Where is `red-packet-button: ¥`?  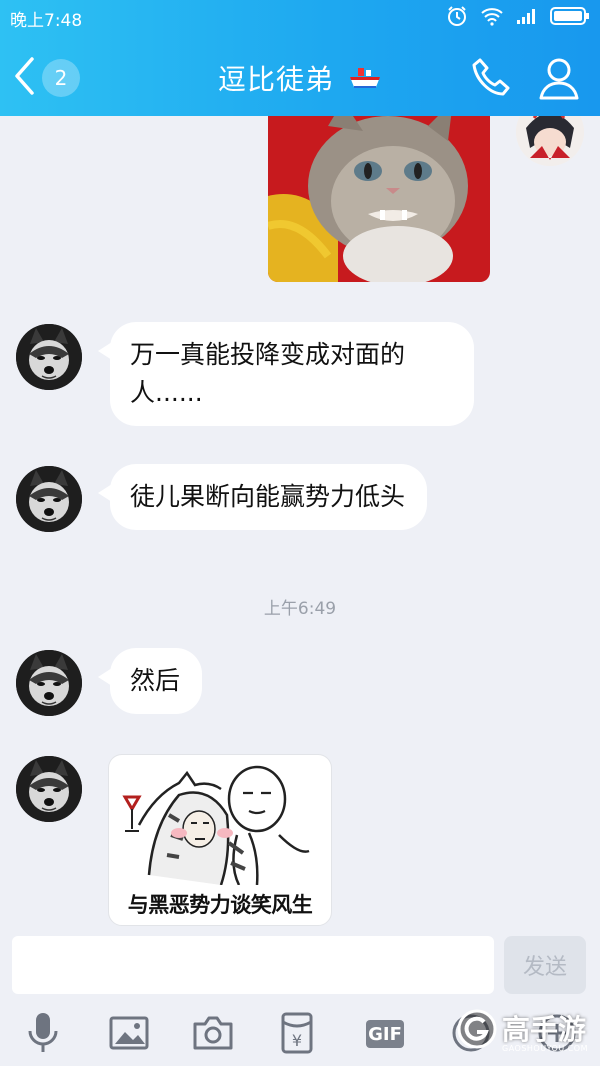
red-packet-button: ¥ is located at coordinates (297, 1035).